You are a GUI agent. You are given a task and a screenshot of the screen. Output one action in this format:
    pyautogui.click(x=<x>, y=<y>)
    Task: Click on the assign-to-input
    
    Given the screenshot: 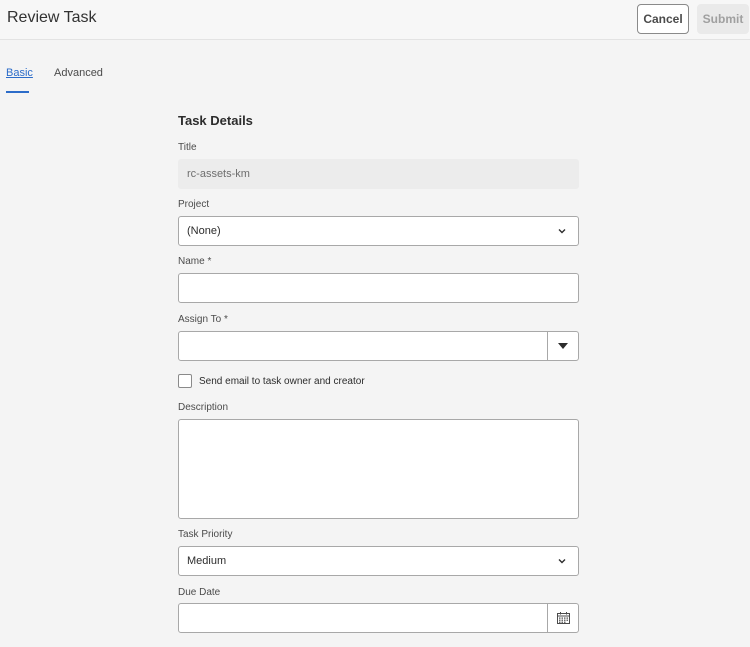 What is the action you would take?
    pyautogui.click(x=378, y=346)
    